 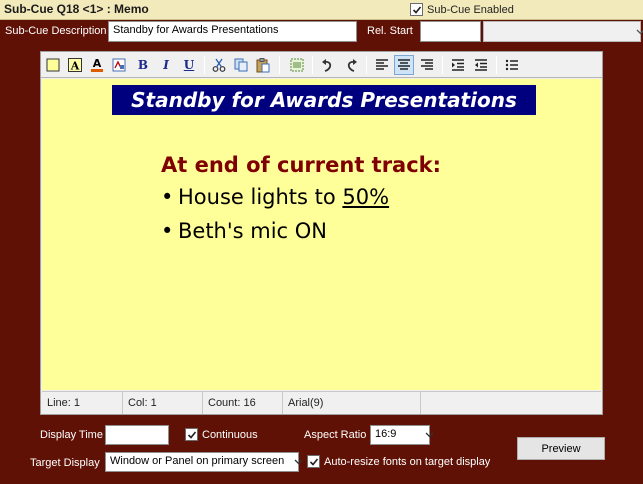 What do you see at coordinates (510, 403) in the screenshot?
I see `status-empty` at bounding box center [510, 403].